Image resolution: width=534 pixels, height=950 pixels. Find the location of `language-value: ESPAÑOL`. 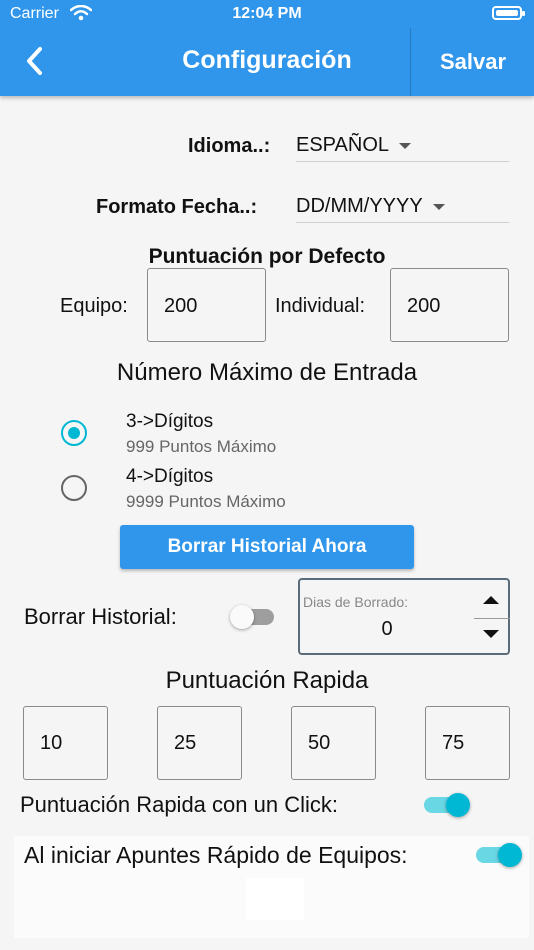

language-value: ESPAÑOL is located at coordinates (342, 145).